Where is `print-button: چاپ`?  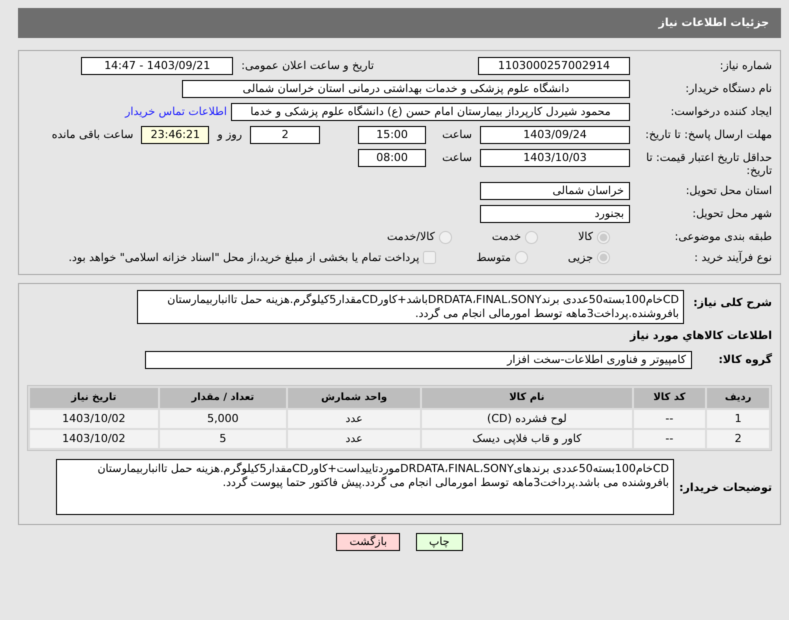 print-button: چاپ is located at coordinates (439, 541).